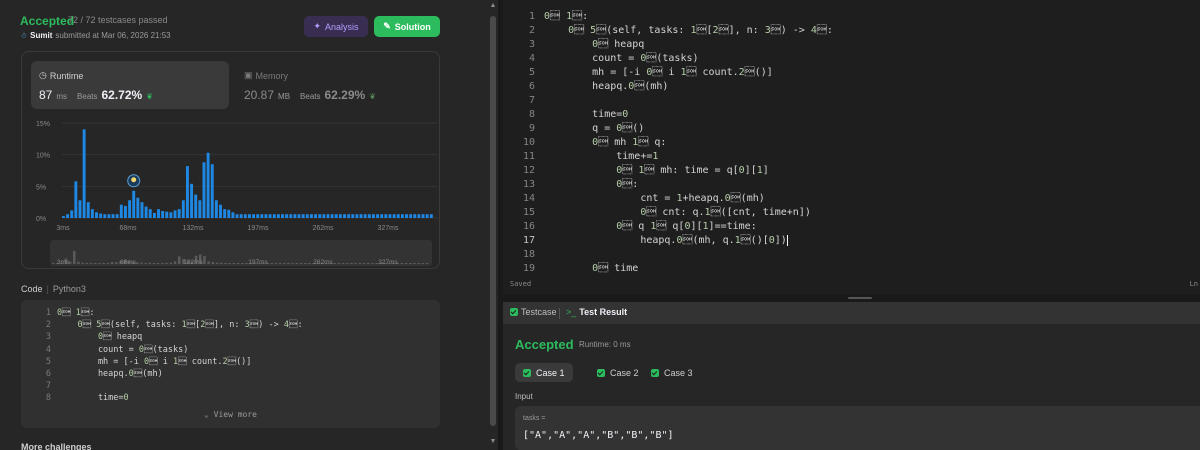 The height and width of the screenshot is (450, 1200). Describe the element at coordinates (851, 128) in the screenshot. I see `editor-line: 9 q = 0()` at that location.